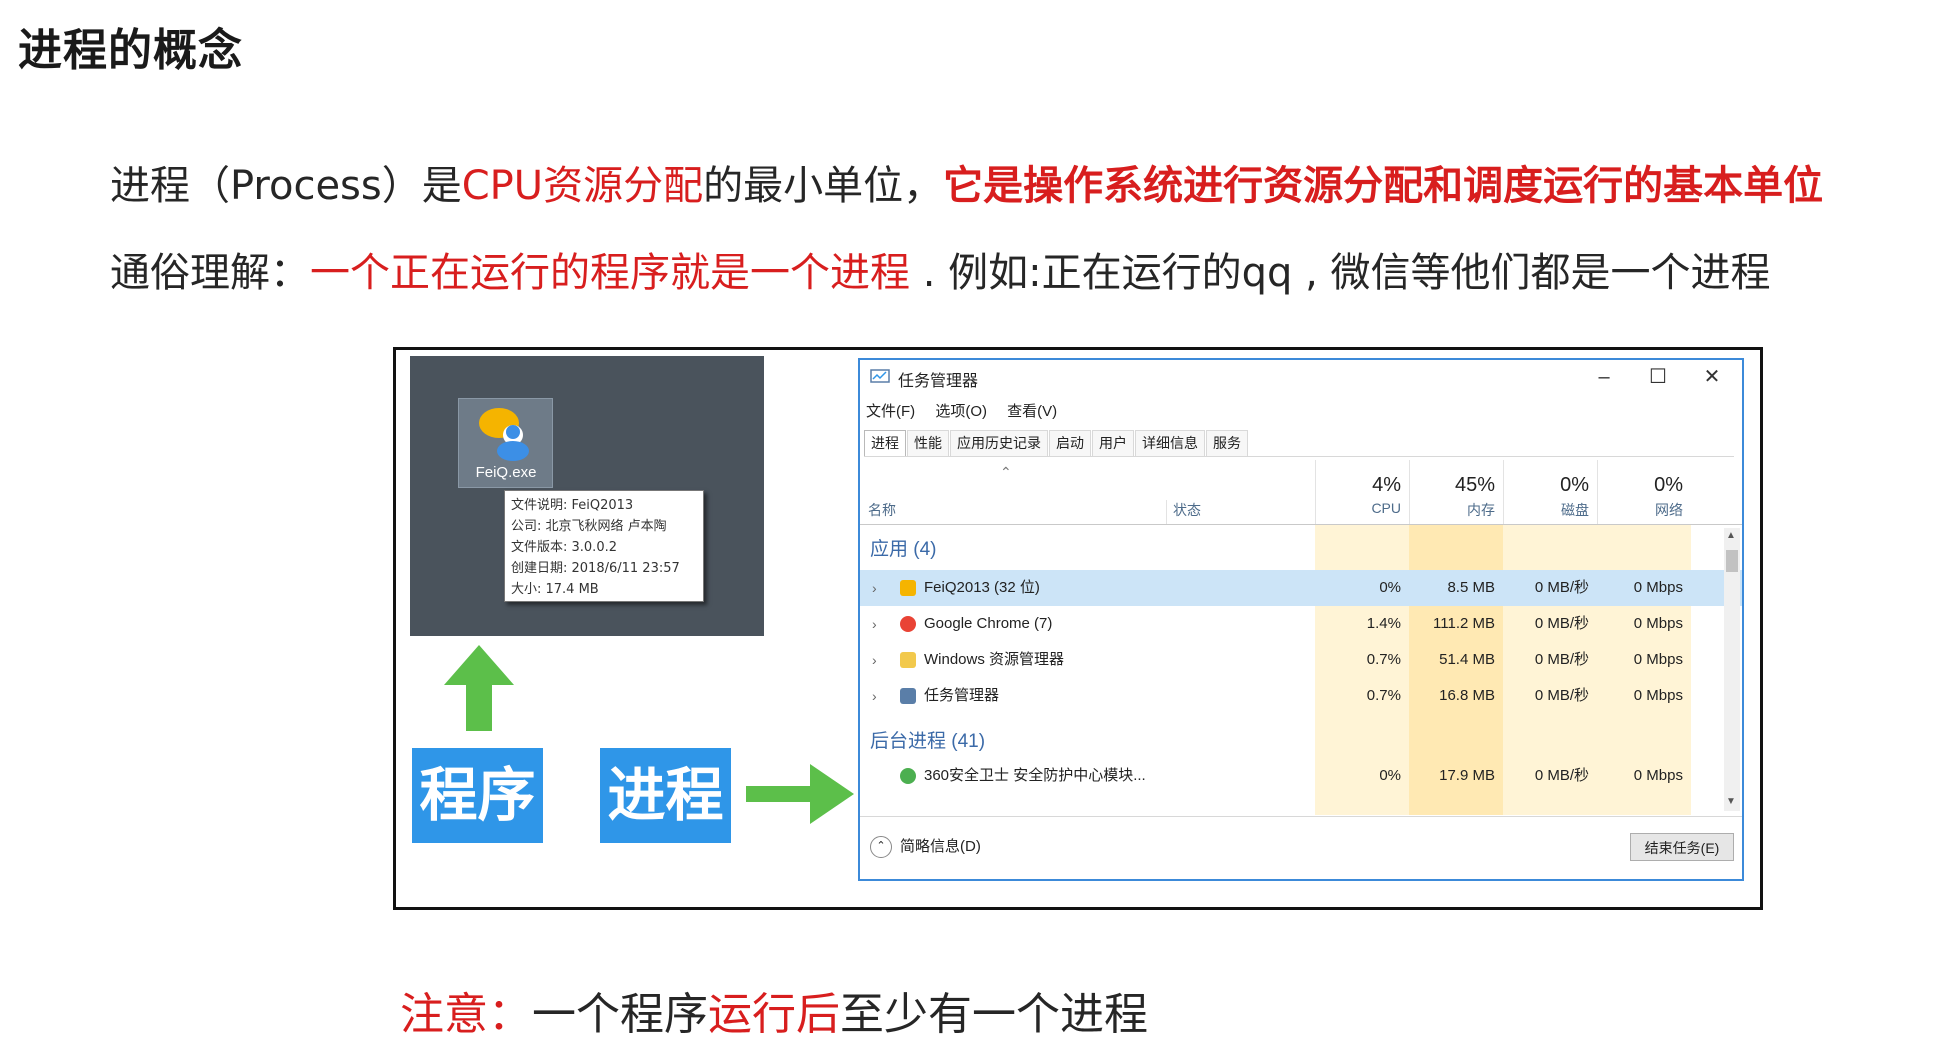 Image resolution: width=1948 pixels, height=1047 pixels. What do you see at coordinates (1113, 443) in the screenshot?
I see `tab-users: 用户` at bounding box center [1113, 443].